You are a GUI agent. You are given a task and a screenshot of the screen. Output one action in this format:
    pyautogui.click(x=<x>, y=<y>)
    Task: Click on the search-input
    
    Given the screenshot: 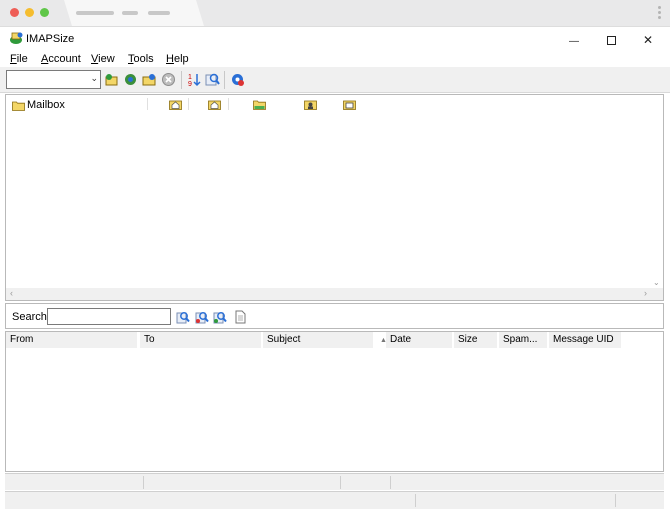 What is the action you would take?
    pyautogui.click(x=109, y=316)
    